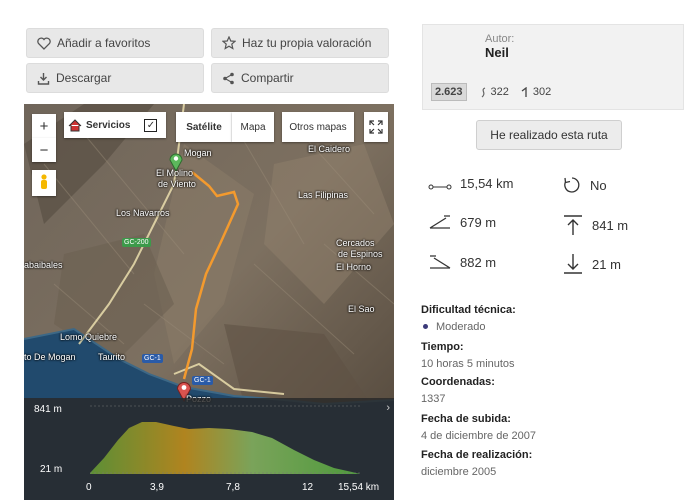 Image resolution: width=700 pixels, height=500 pixels. I want to click on rate-button: Haz tu propia valoración, so click(300, 43).